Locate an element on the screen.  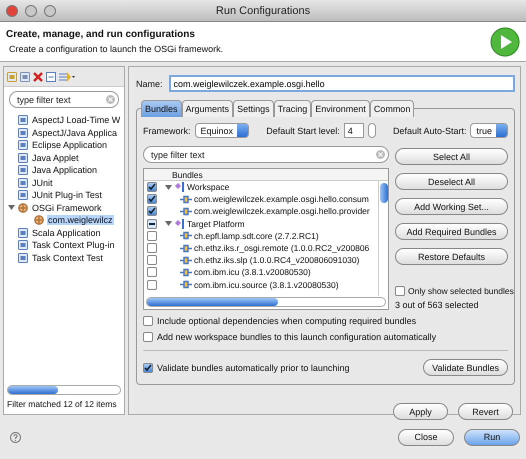
delete-icon is located at coordinates (38, 77).